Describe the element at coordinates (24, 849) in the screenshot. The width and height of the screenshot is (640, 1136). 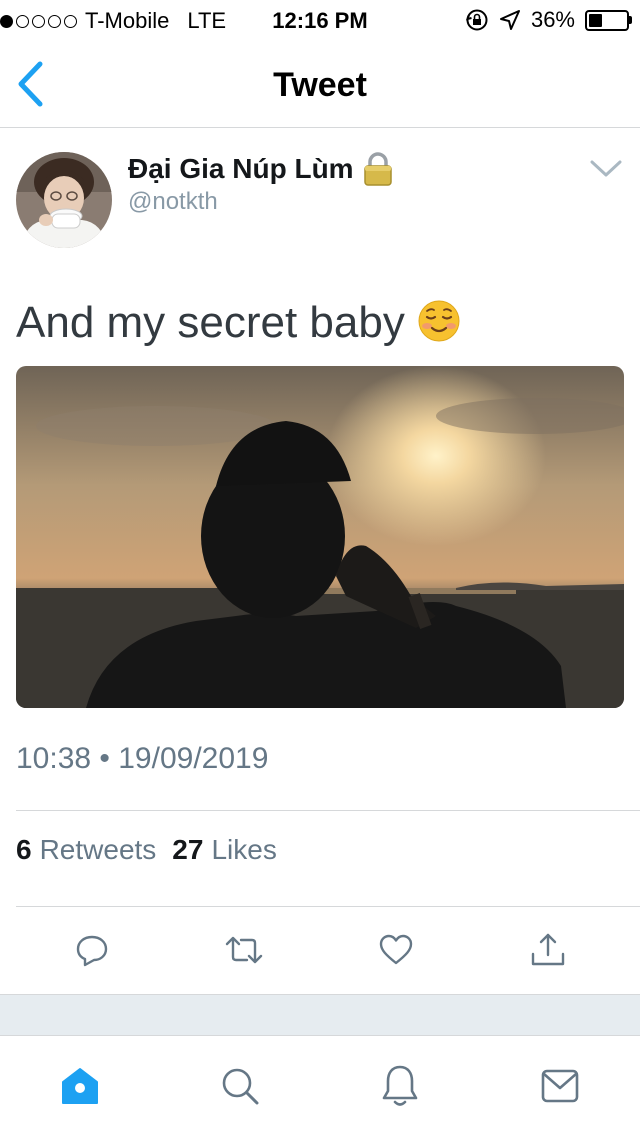
I see `retweets-count: 6` at that location.